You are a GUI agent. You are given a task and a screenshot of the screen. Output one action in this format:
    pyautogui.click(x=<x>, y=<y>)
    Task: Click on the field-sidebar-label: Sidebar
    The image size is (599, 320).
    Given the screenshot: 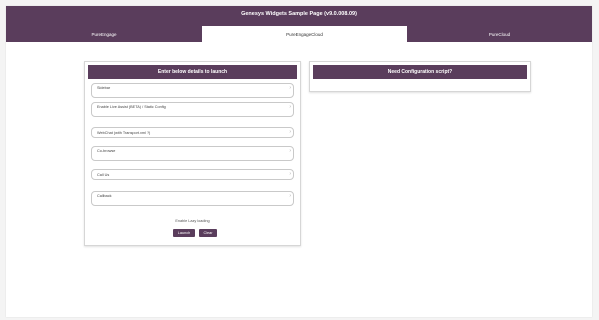 What is the action you would take?
    pyautogui.click(x=104, y=88)
    